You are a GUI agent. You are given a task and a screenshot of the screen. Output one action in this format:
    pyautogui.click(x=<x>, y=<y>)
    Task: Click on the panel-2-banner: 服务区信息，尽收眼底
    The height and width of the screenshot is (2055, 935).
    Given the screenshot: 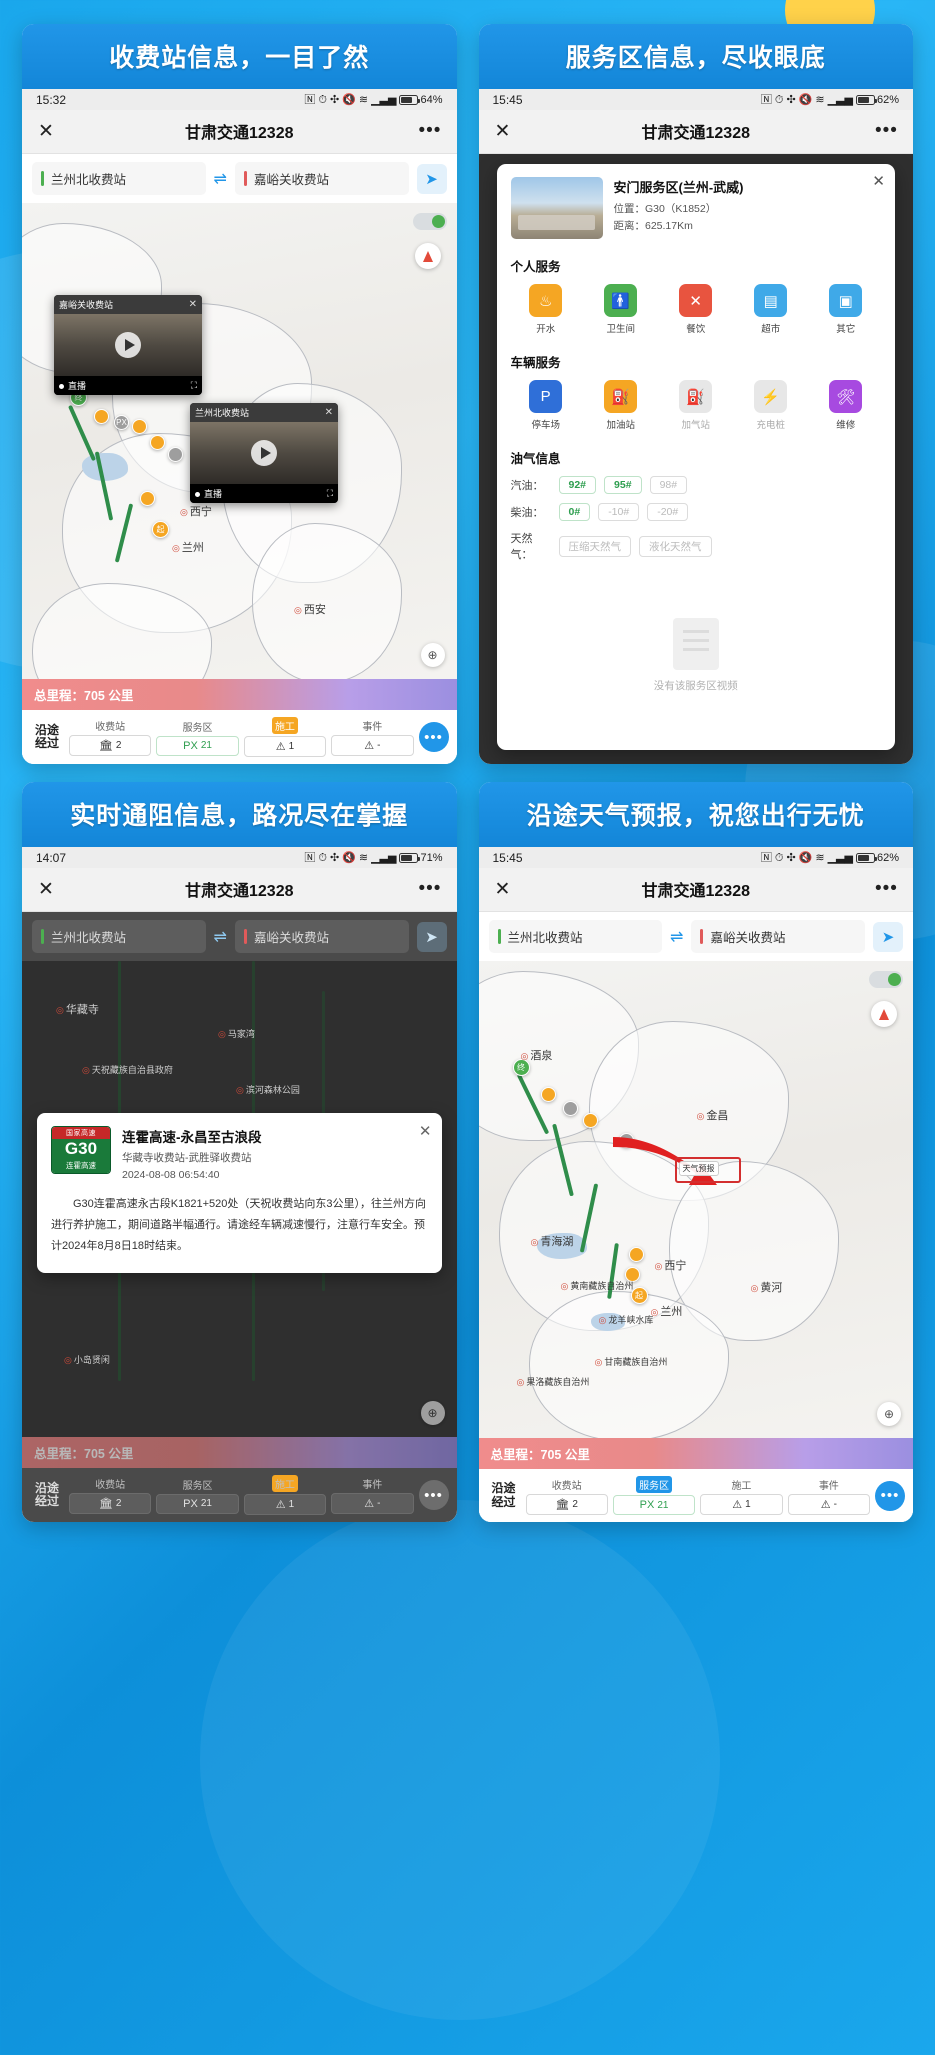 What is the action you would take?
    pyautogui.click(x=695, y=56)
    